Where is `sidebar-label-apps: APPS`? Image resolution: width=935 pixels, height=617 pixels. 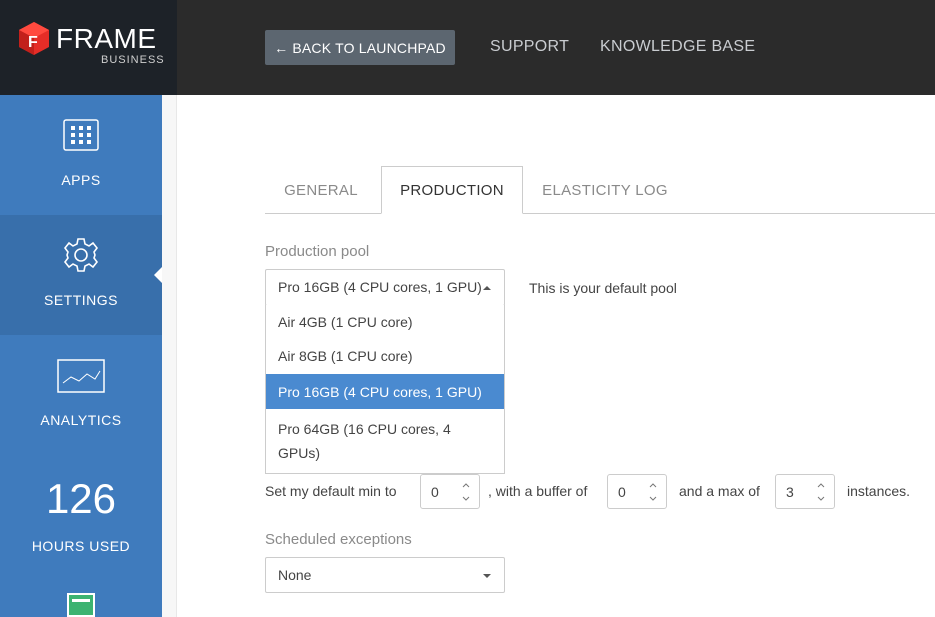
sidebar-label-apps: APPS is located at coordinates (81, 180).